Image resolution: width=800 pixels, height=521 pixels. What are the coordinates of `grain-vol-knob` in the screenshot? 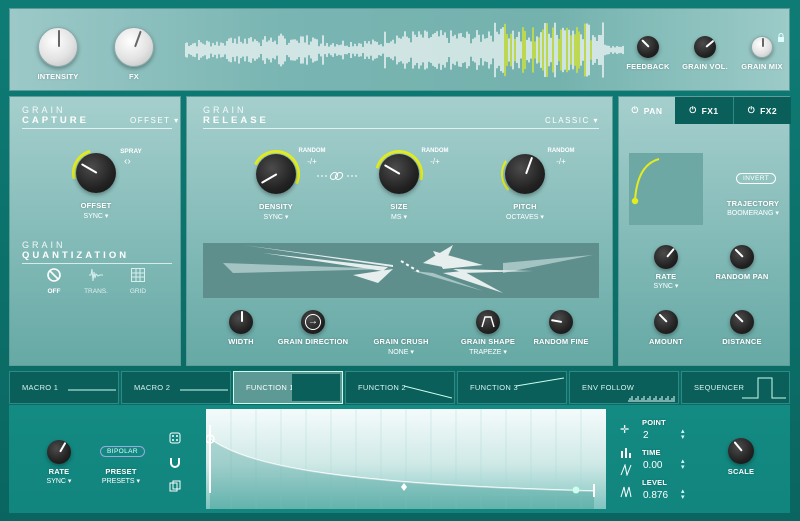 It's located at (705, 47).